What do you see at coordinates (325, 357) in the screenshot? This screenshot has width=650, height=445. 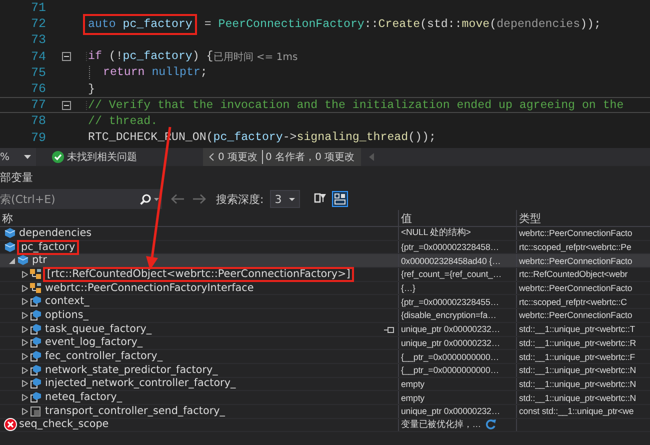 I see `variable-row: fec_controller_factory_ {__ptr_=0x0000000000… std::__1::unique_ptr<webrtc::F` at bounding box center [325, 357].